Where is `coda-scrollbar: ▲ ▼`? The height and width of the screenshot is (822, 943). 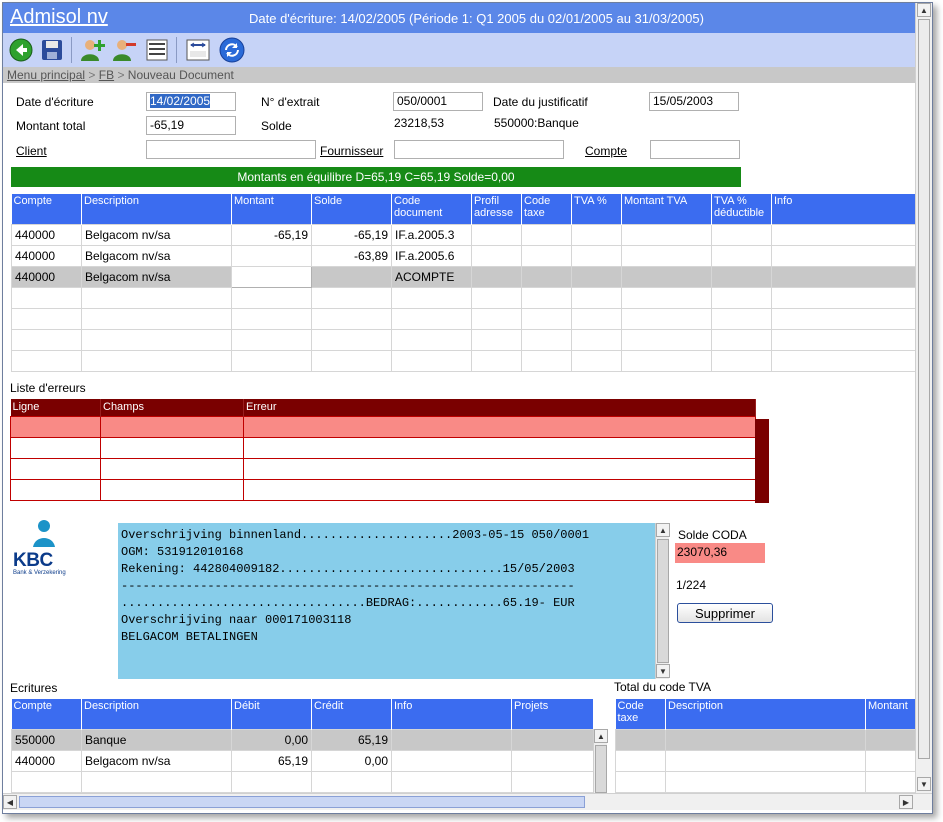
coda-scrollbar: ▲ ▼ is located at coordinates (662, 601).